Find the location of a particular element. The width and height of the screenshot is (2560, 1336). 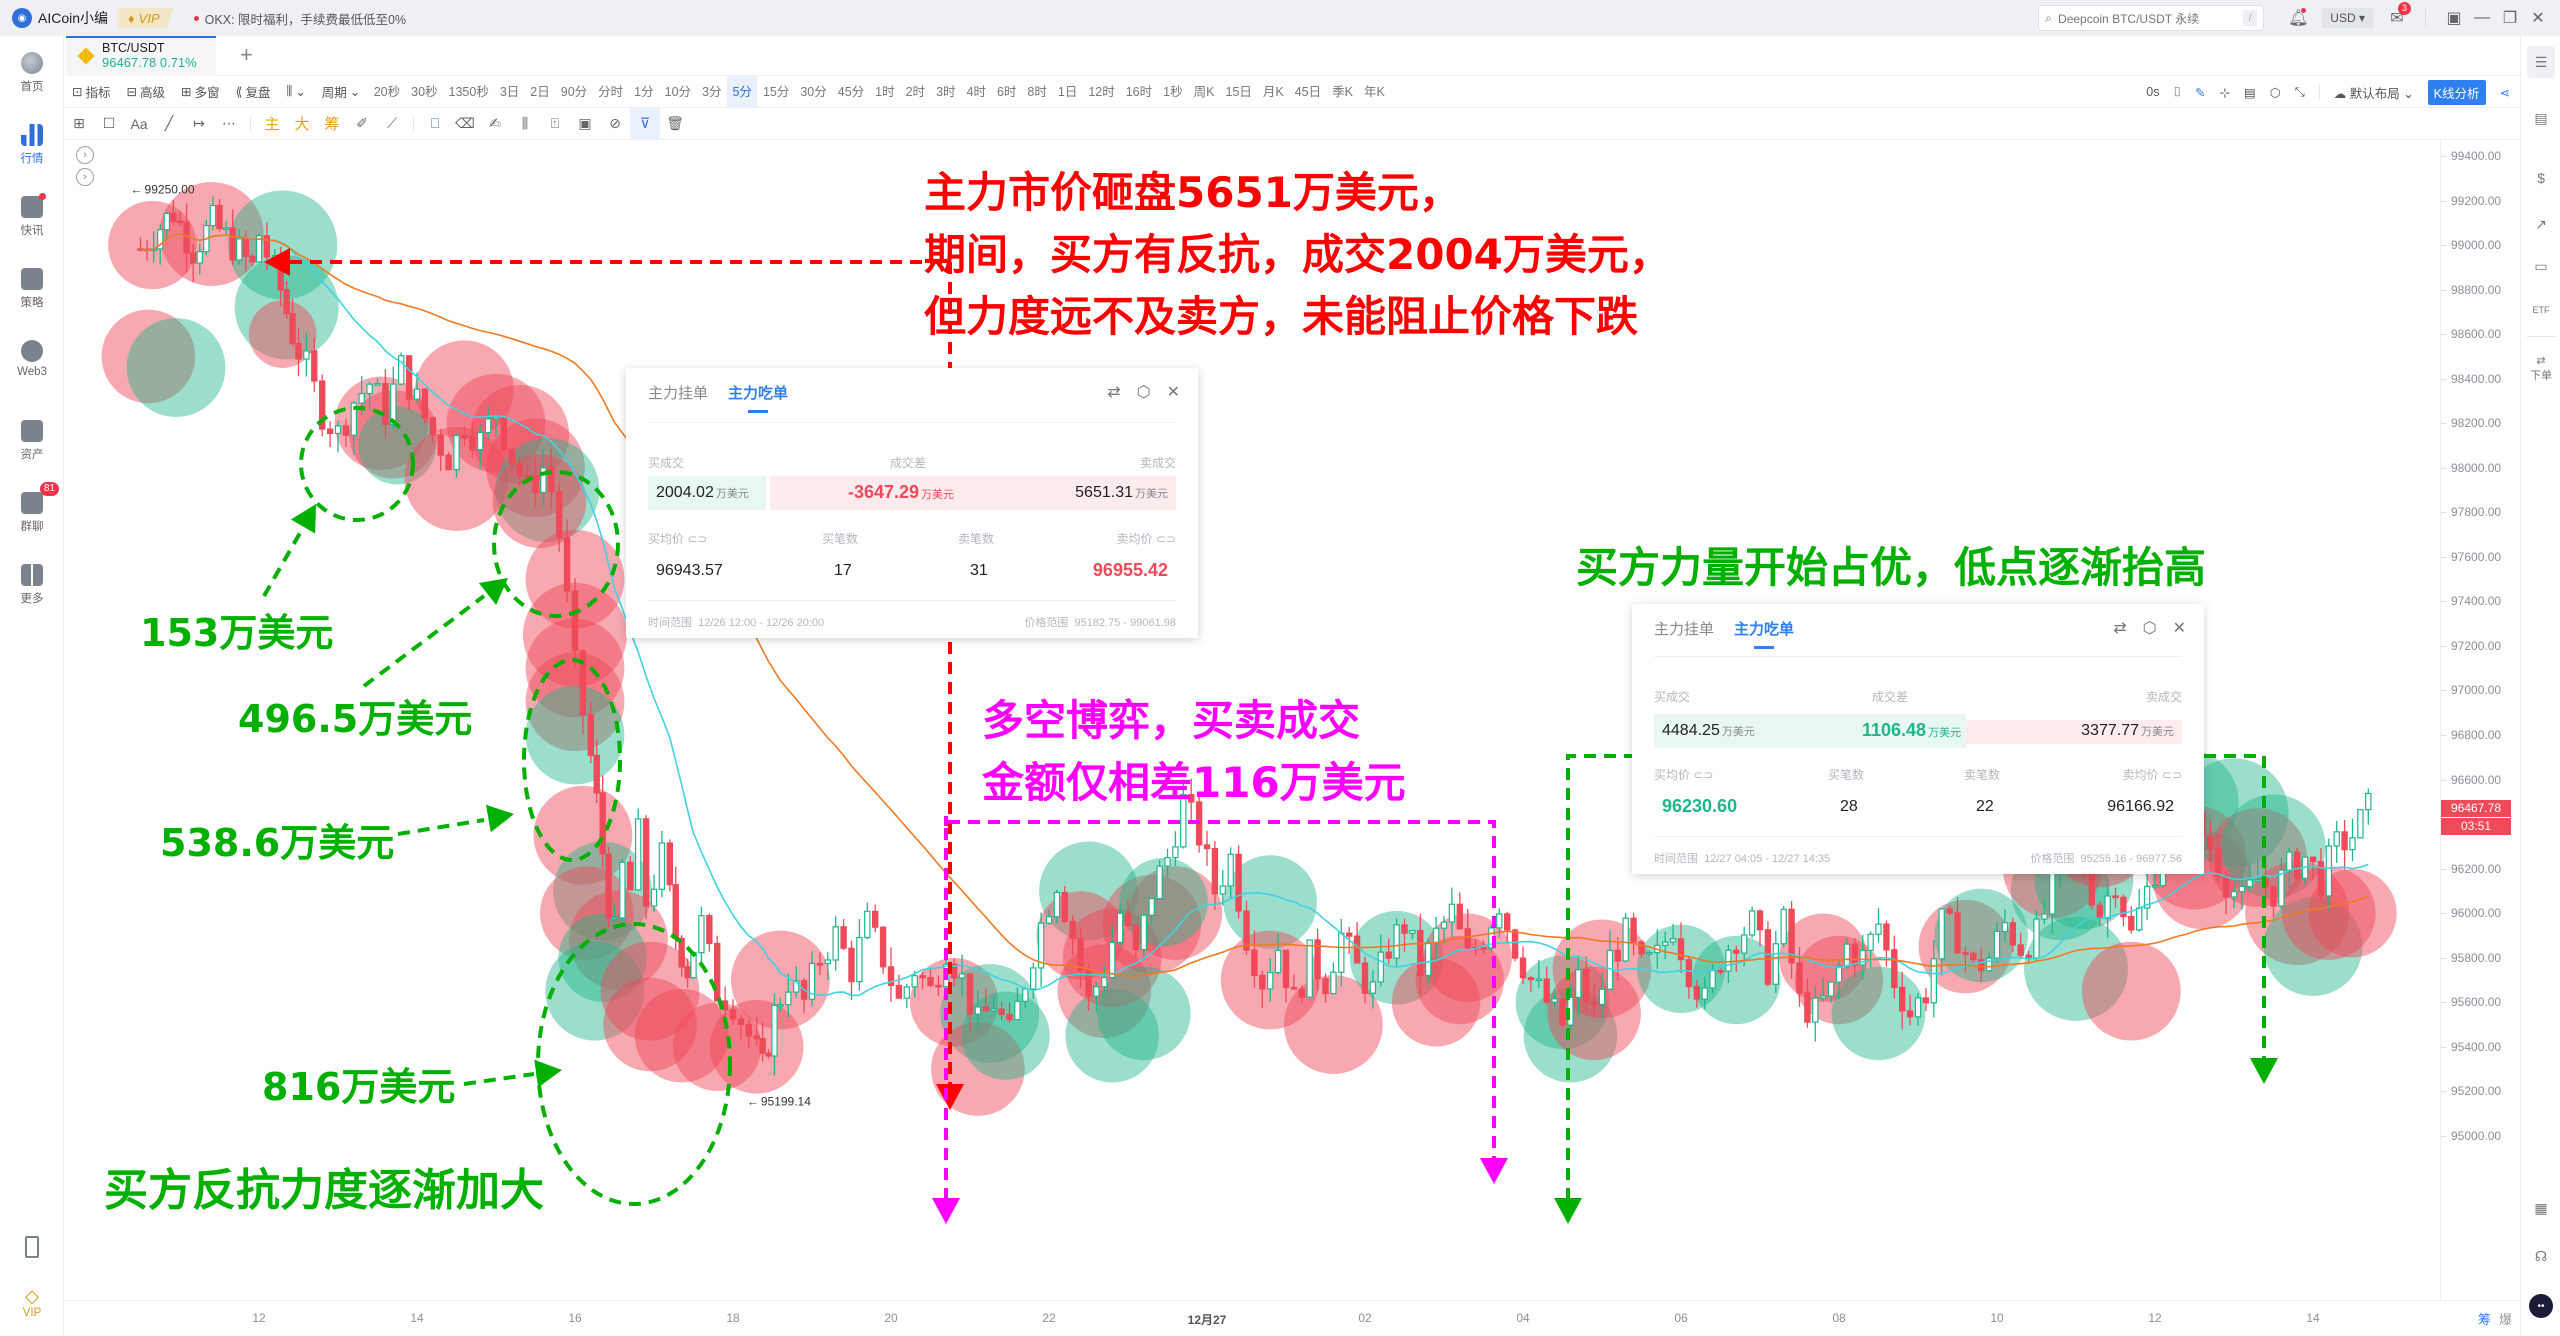

brush-icon: ✍ is located at coordinates (495, 124).